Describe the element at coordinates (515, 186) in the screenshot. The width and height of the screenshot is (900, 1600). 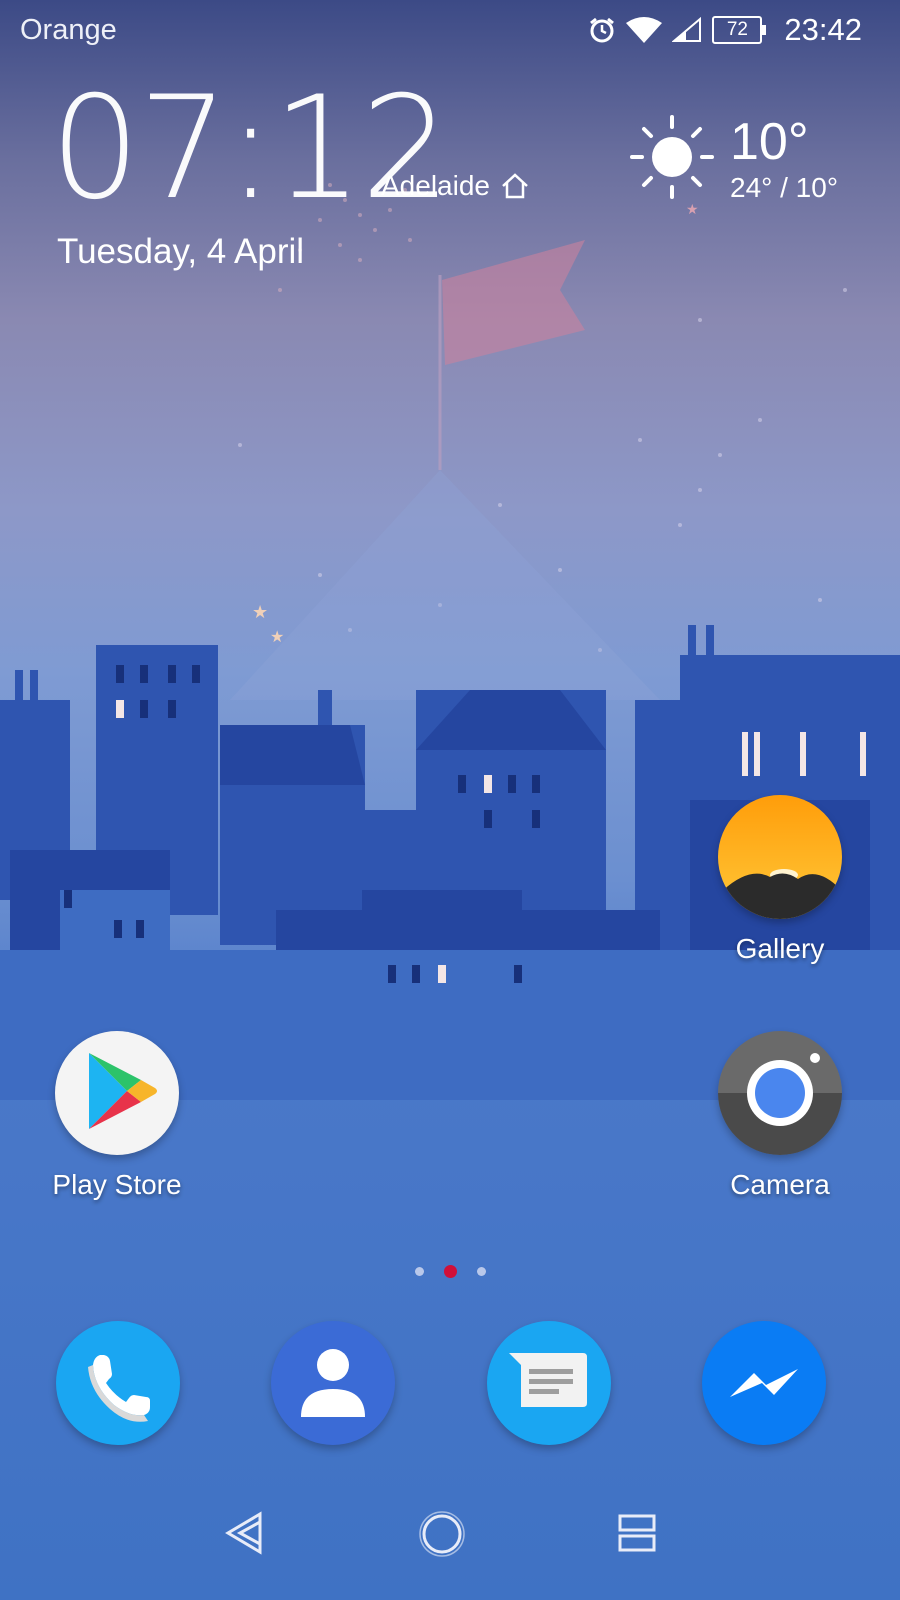
I see `home-city-icon` at that location.